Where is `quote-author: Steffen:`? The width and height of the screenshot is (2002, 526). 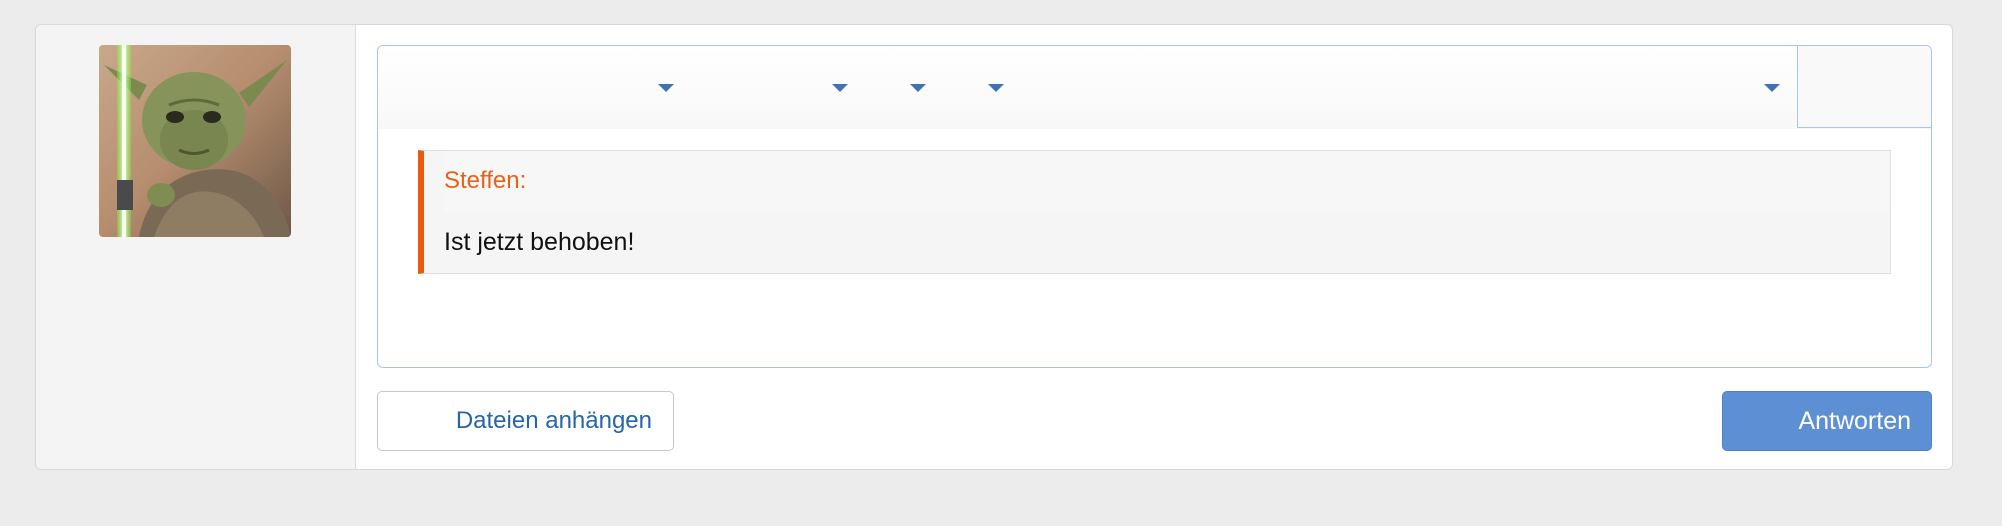
quote-author: Steffen: is located at coordinates (1167, 181).